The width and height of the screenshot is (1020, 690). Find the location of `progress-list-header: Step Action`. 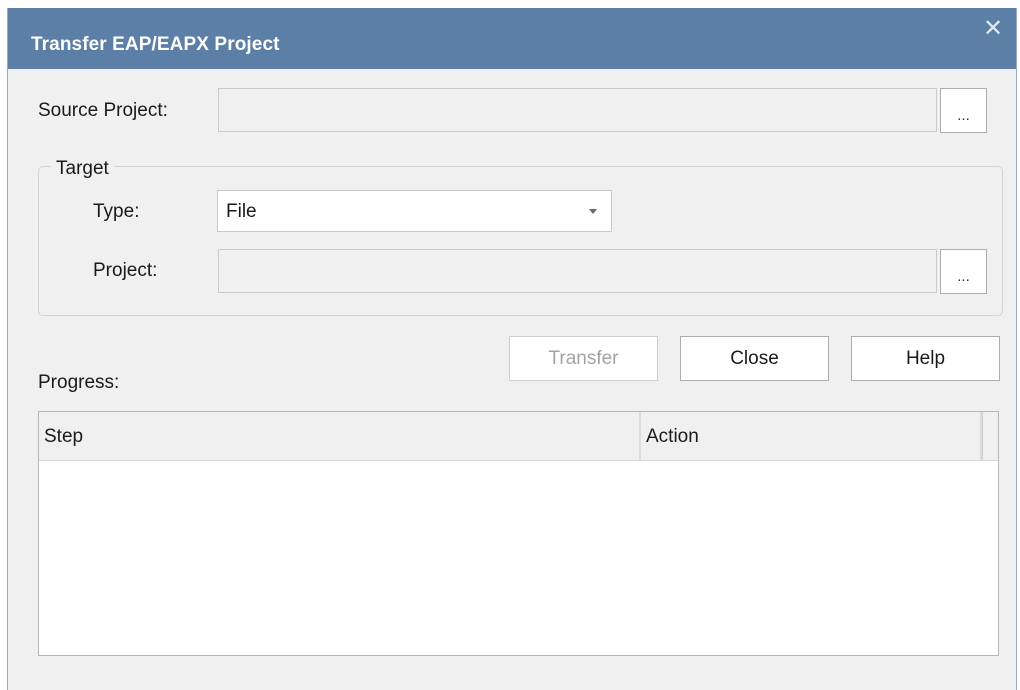

progress-list-header: Step Action is located at coordinates (518, 436).